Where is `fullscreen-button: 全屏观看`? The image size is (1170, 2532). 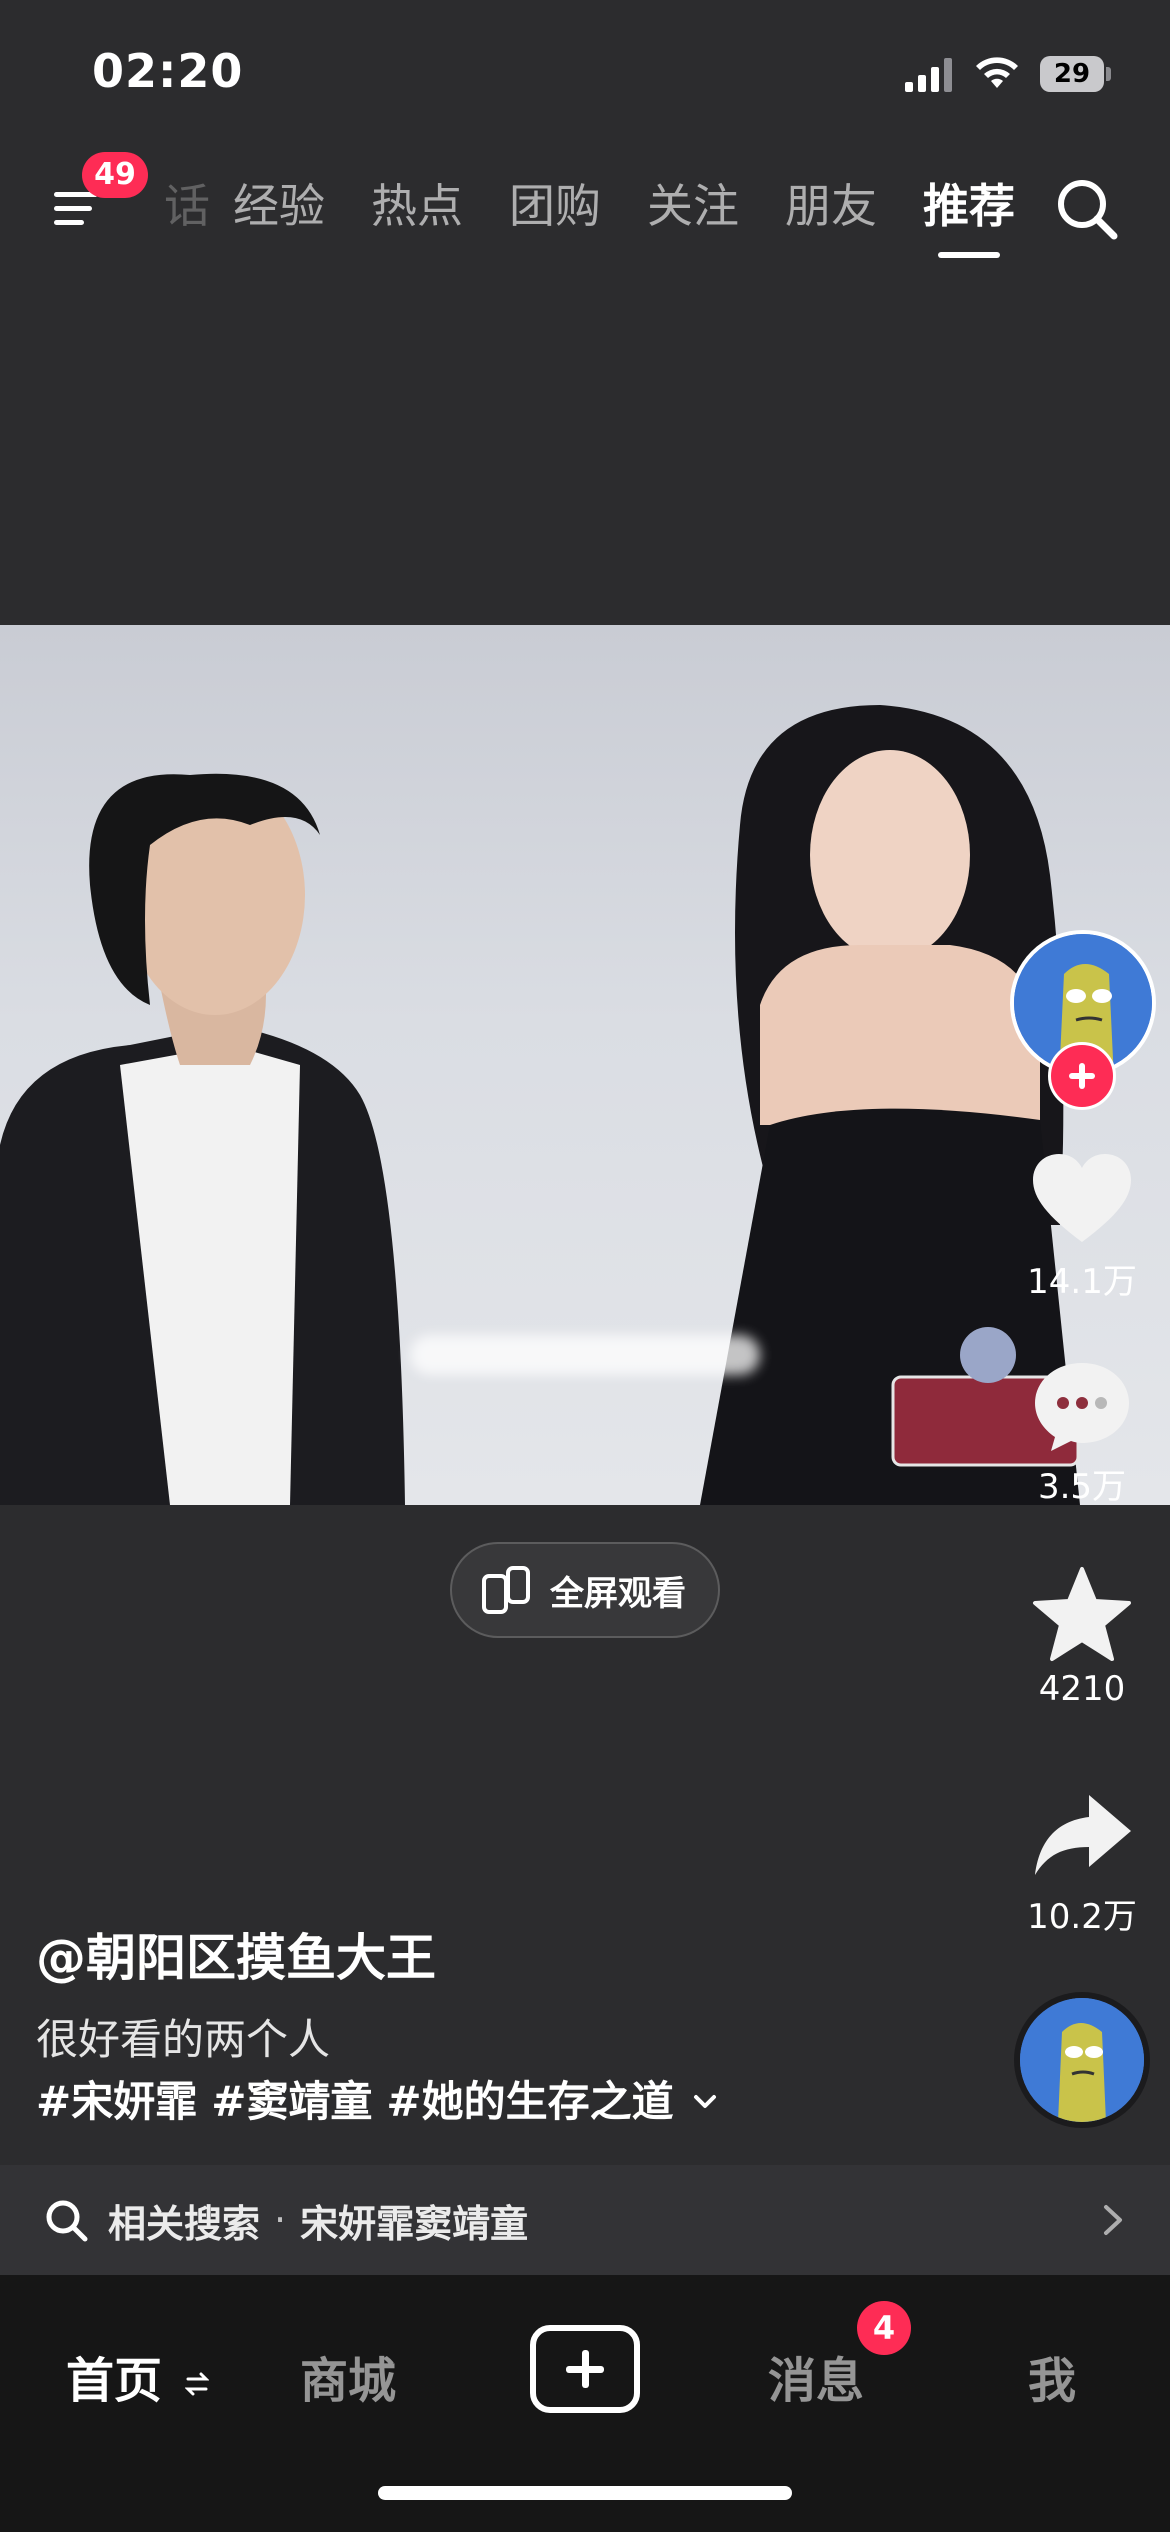
fullscreen-button: 全屏观看 is located at coordinates (585, 1590).